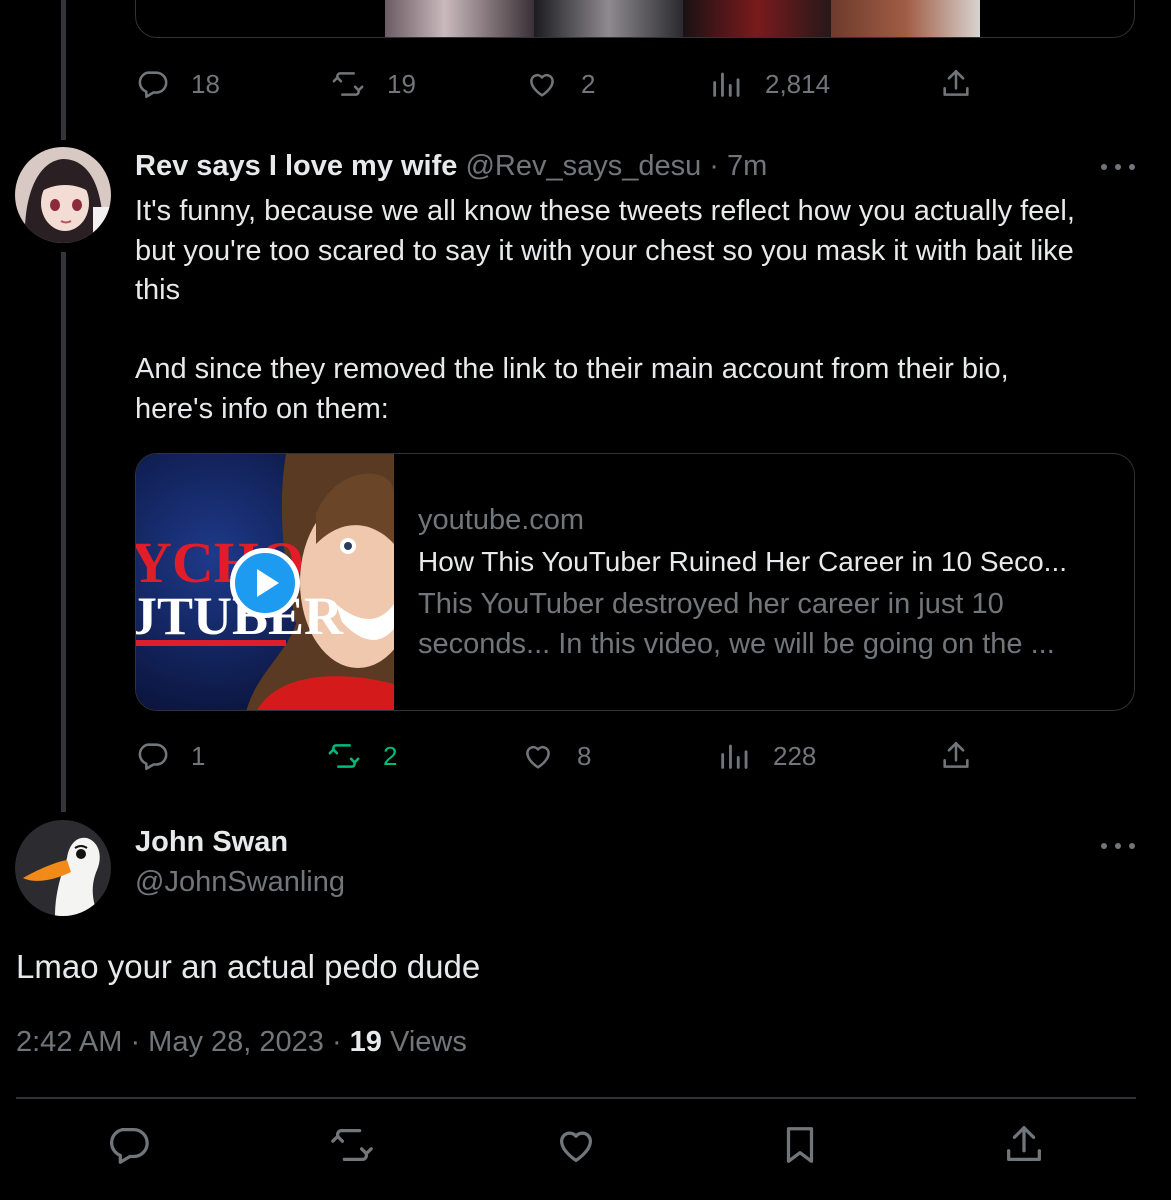 The height and width of the screenshot is (1200, 1171). Describe the element at coordinates (63, 532) in the screenshot. I see `thread-line-middle` at that location.